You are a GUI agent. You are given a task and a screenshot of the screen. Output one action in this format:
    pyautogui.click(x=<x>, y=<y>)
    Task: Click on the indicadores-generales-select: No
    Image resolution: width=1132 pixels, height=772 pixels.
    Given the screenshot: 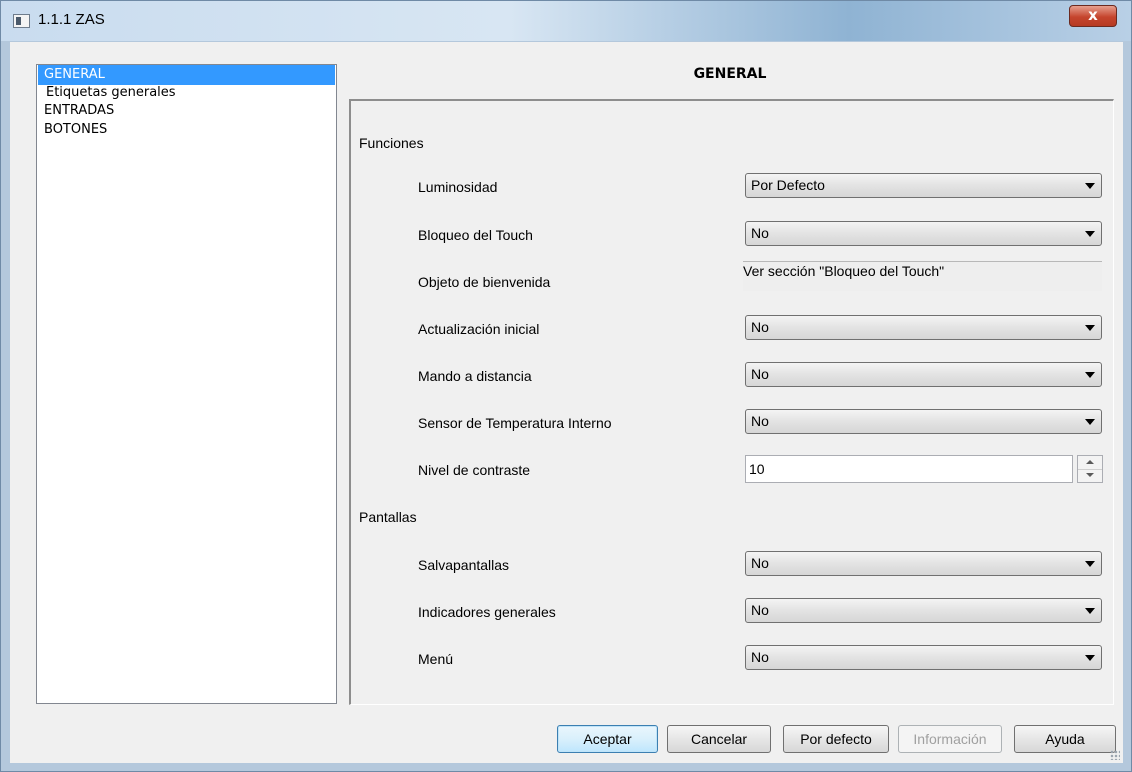 What is the action you would take?
    pyautogui.click(x=923, y=610)
    